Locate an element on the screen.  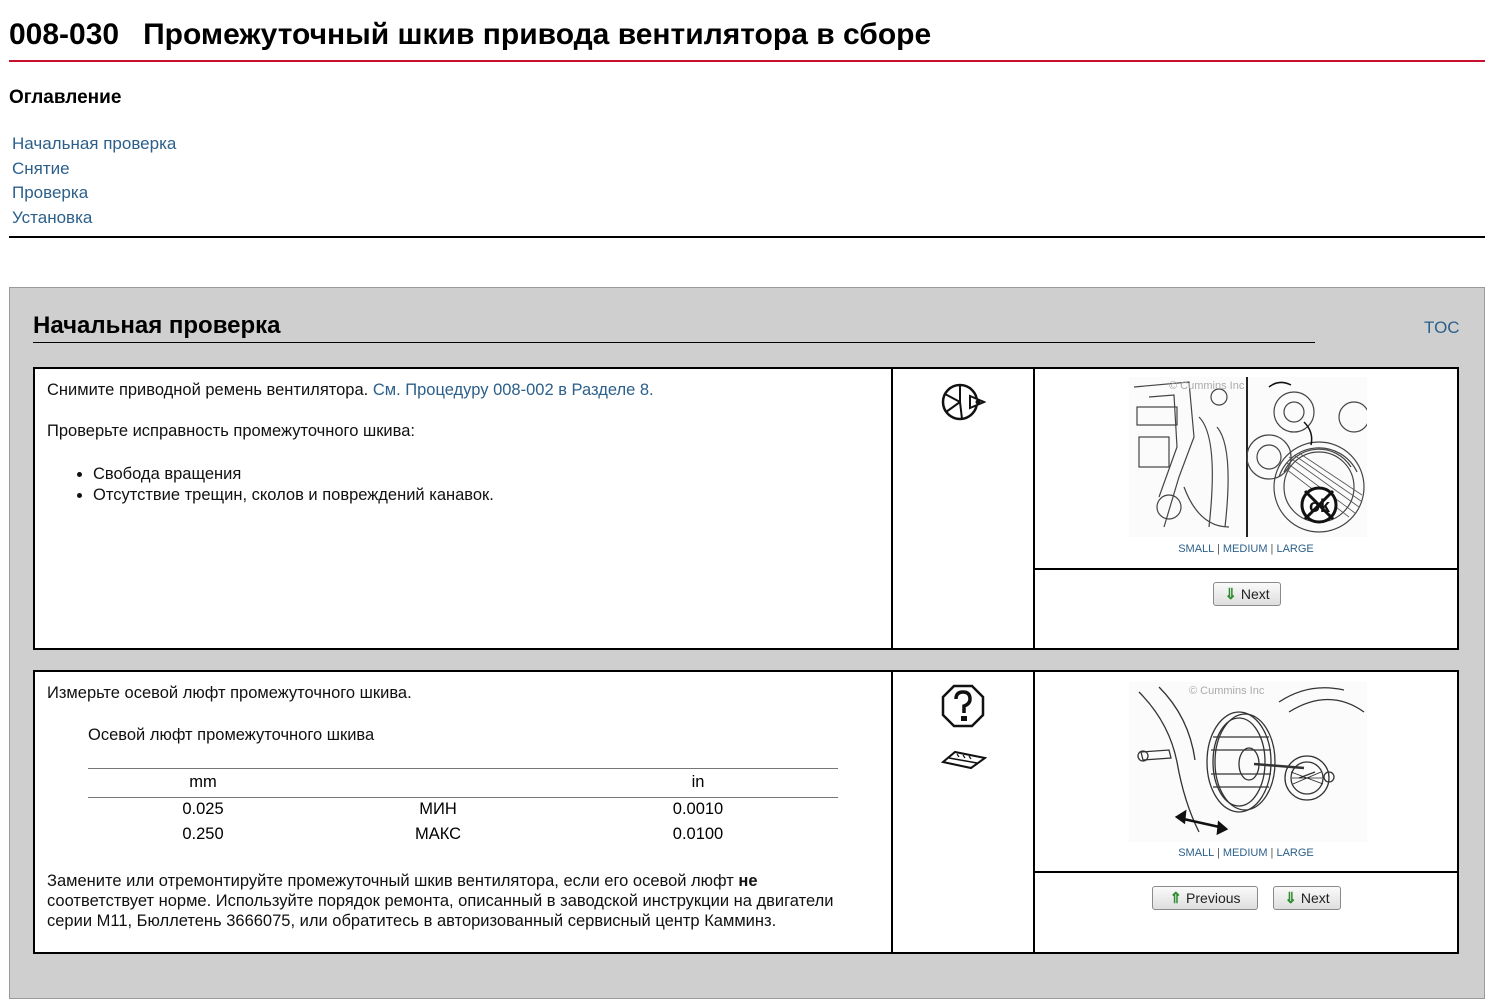
inspect-icon is located at coordinates (963, 402).